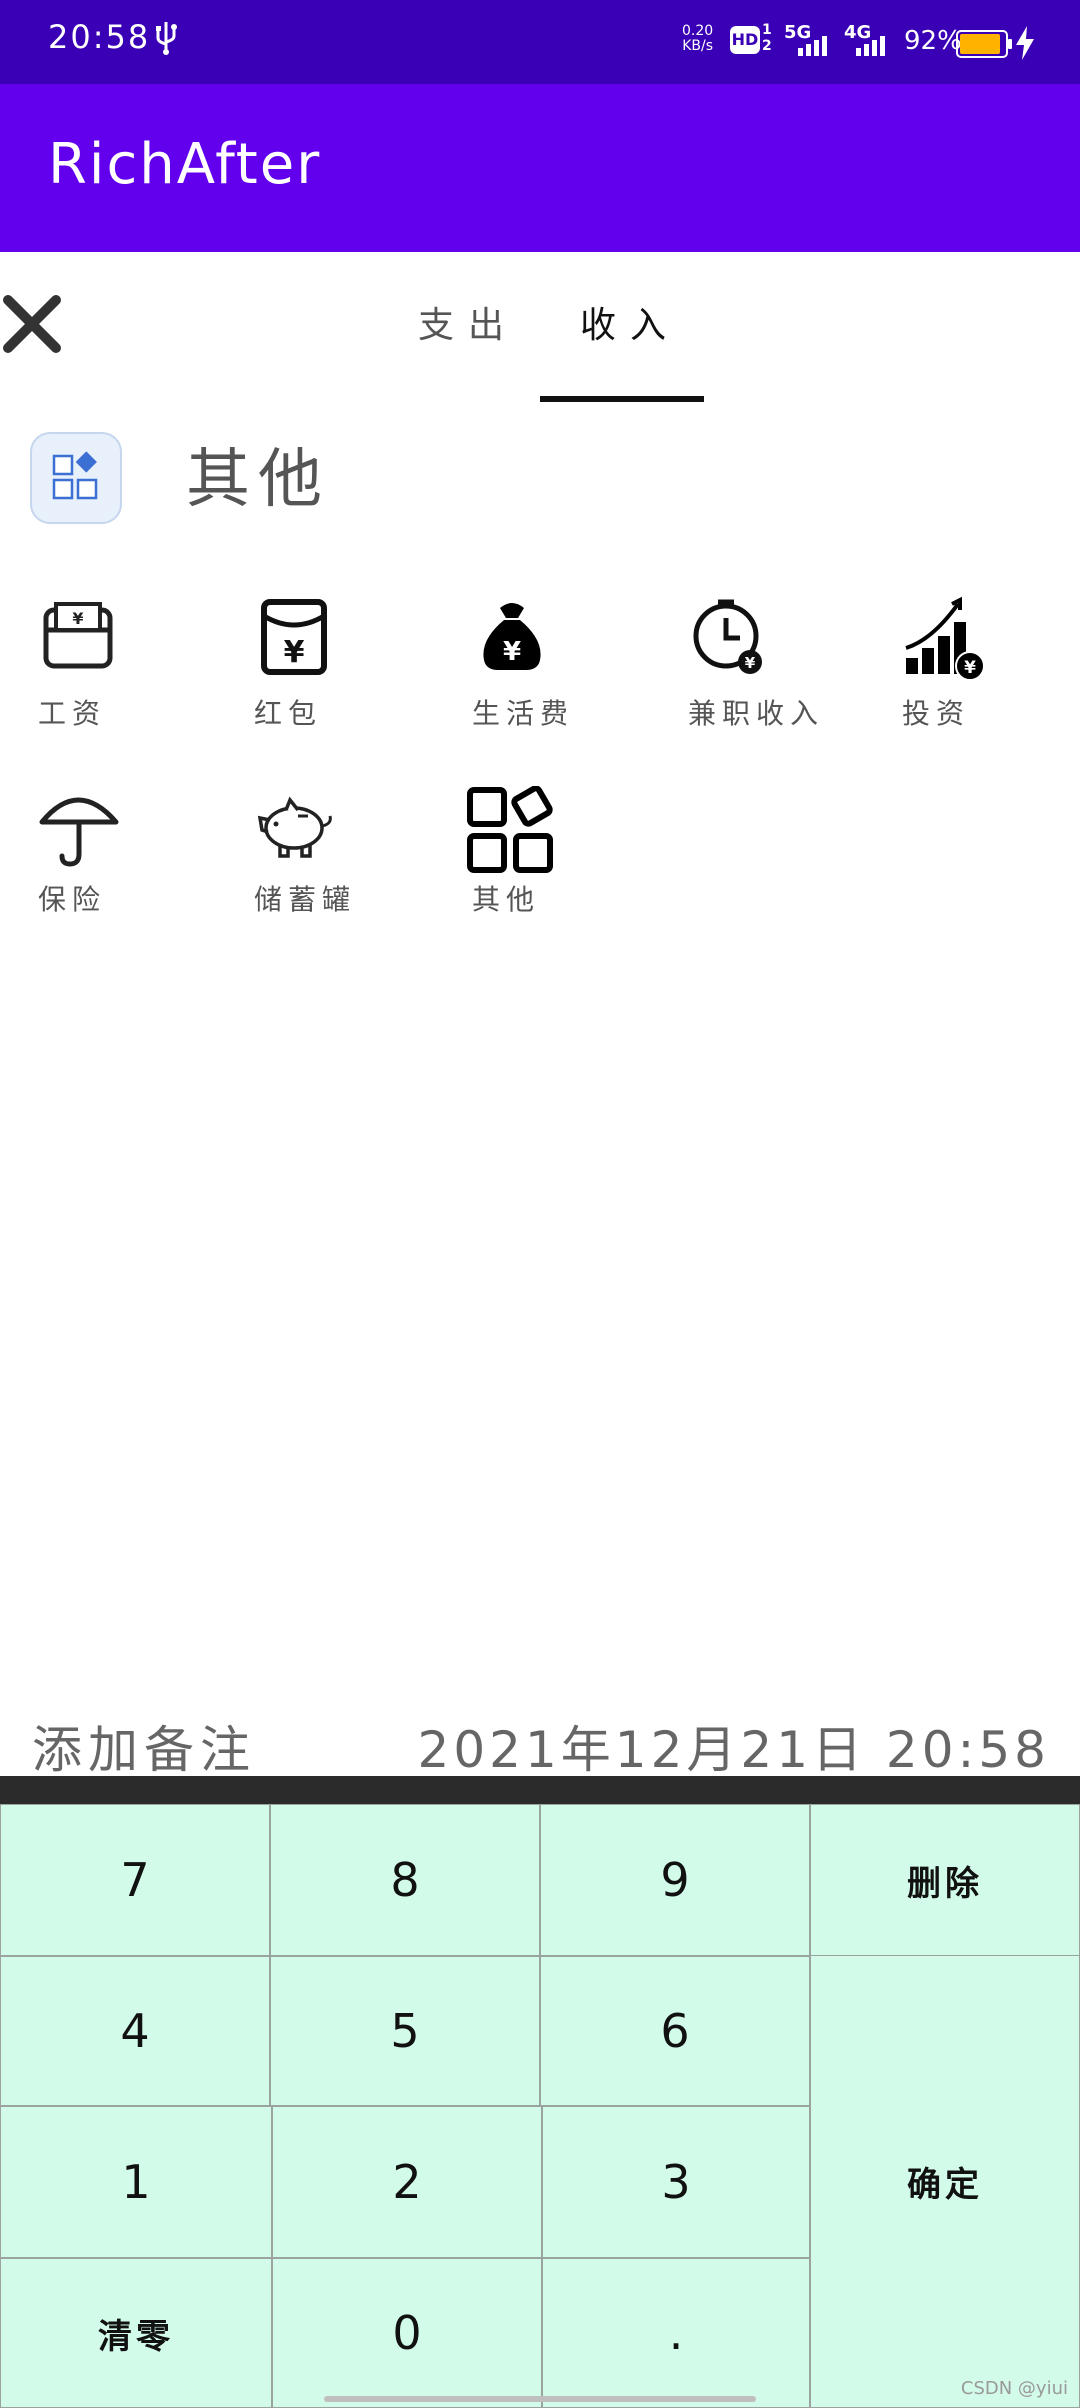 The width and height of the screenshot is (1080, 2408). I want to click on clock-yen-icon: ¥, so click(727, 636).